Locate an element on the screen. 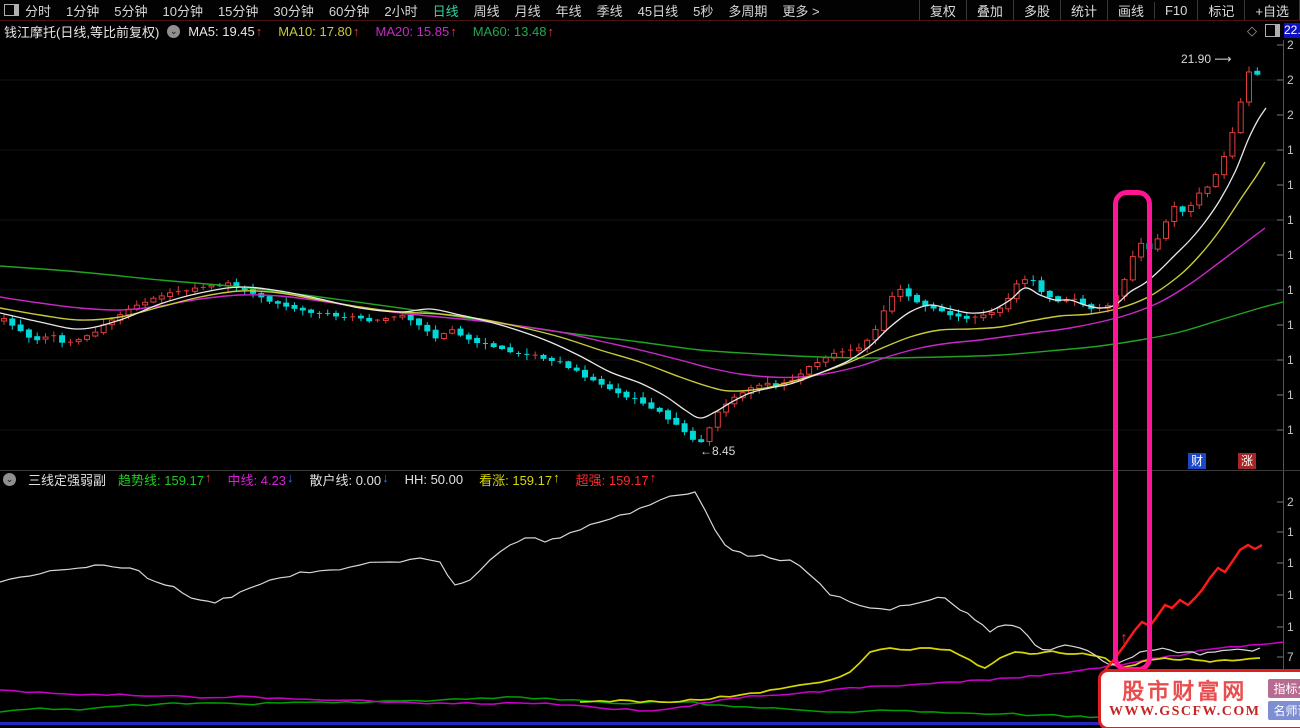  window-icon is located at coordinates (11, 10).